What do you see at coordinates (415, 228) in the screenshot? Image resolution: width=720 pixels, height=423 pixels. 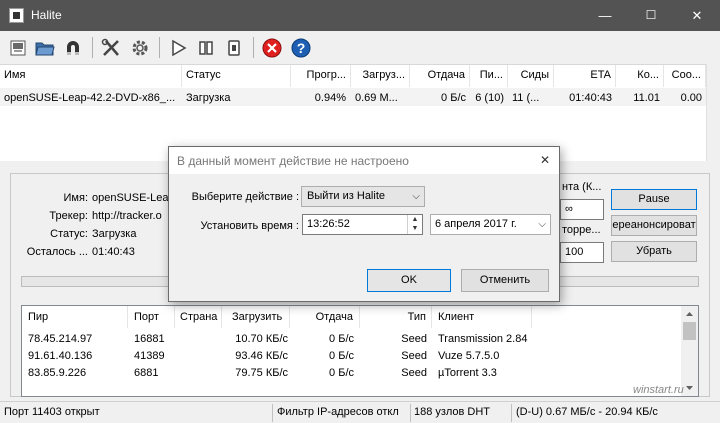 I see `spin-down-icon: ▼` at bounding box center [415, 228].